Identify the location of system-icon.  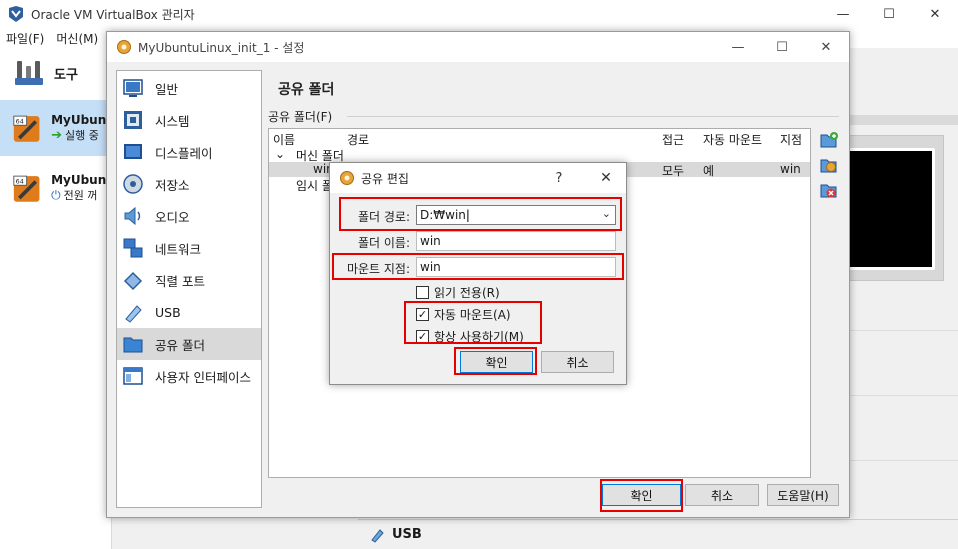
(133, 120).